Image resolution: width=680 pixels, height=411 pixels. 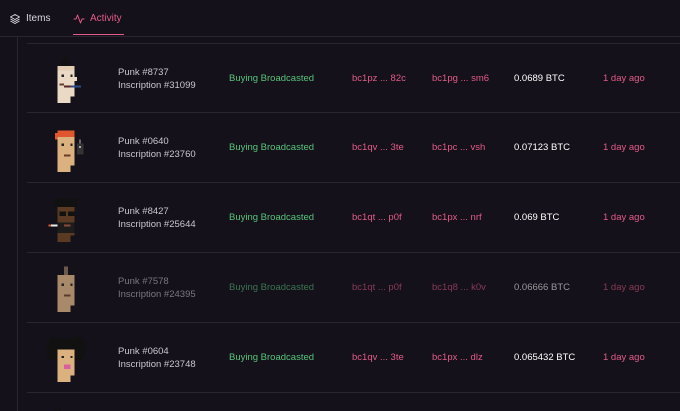 What do you see at coordinates (537, 217) in the screenshot?
I see `price: 0.069 BTC` at bounding box center [537, 217].